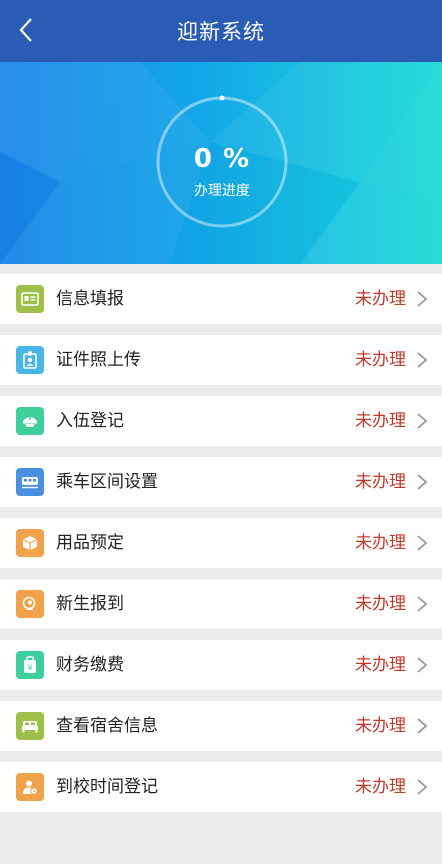 The image size is (442, 864). What do you see at coordinates (30, 787) in the screenshot?
I see `user-clock-icon` at bounding box center [30, 787].